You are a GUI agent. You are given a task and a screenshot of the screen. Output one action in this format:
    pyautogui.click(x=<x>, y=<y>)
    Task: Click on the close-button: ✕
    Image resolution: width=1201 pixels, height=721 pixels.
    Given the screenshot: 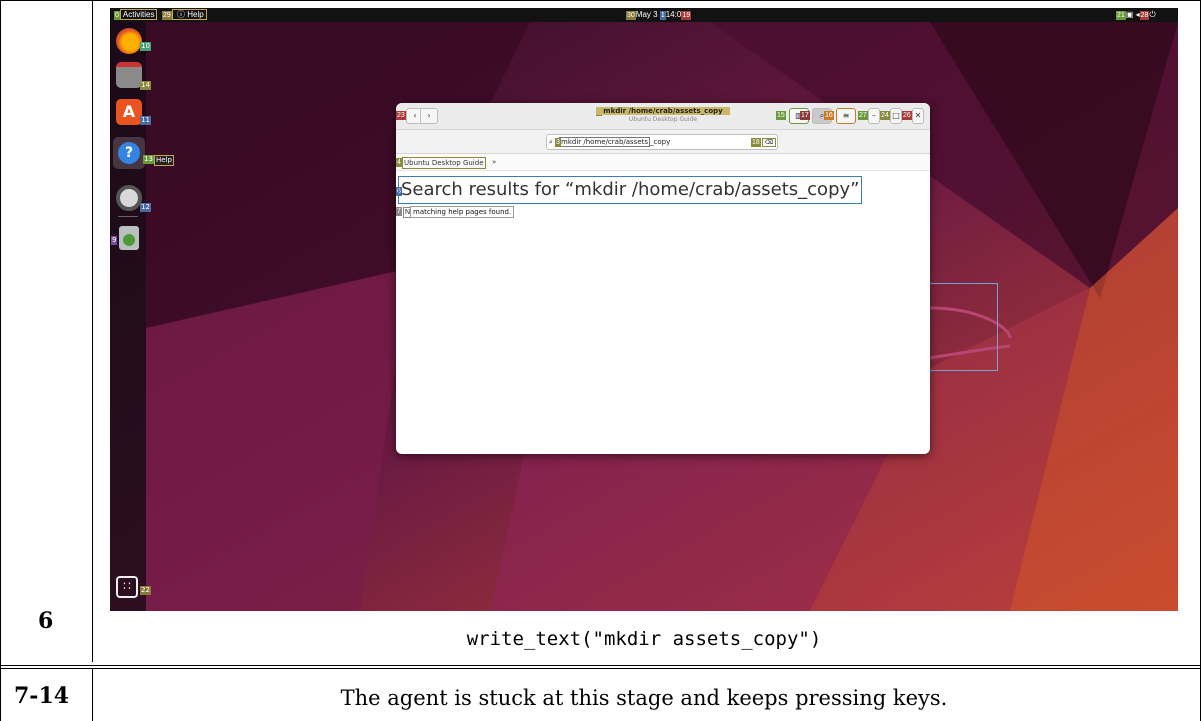 What is the action you would take?
    pyautogui.click(x=918, y=116)
    